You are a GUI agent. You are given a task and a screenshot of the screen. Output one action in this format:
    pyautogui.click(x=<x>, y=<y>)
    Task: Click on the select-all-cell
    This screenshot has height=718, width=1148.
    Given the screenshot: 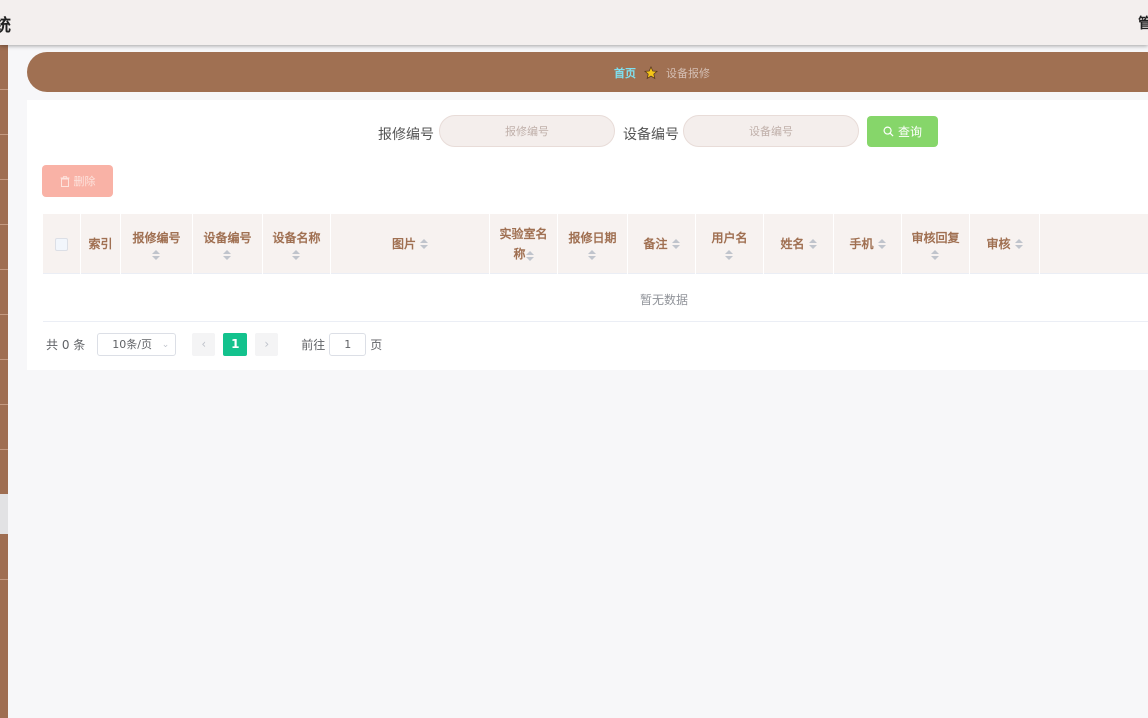 What is the action you would take?
    pyautogui.click(x=62, y=244)
    